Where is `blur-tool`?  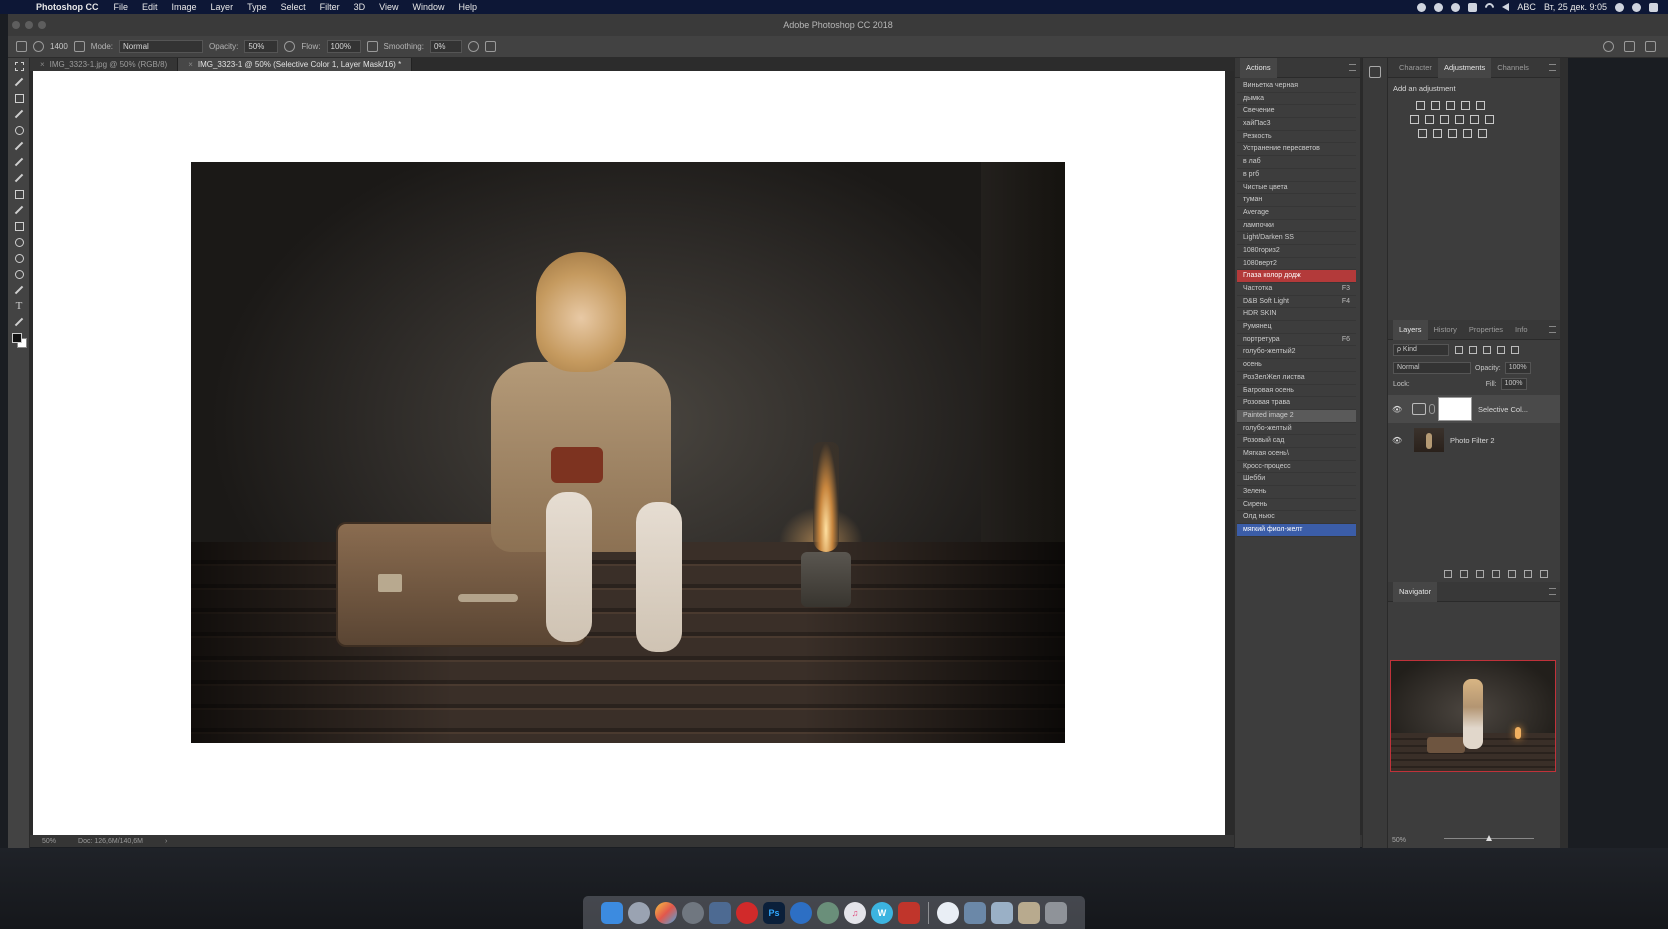
blur-tool is located at coordinates (19, 242).